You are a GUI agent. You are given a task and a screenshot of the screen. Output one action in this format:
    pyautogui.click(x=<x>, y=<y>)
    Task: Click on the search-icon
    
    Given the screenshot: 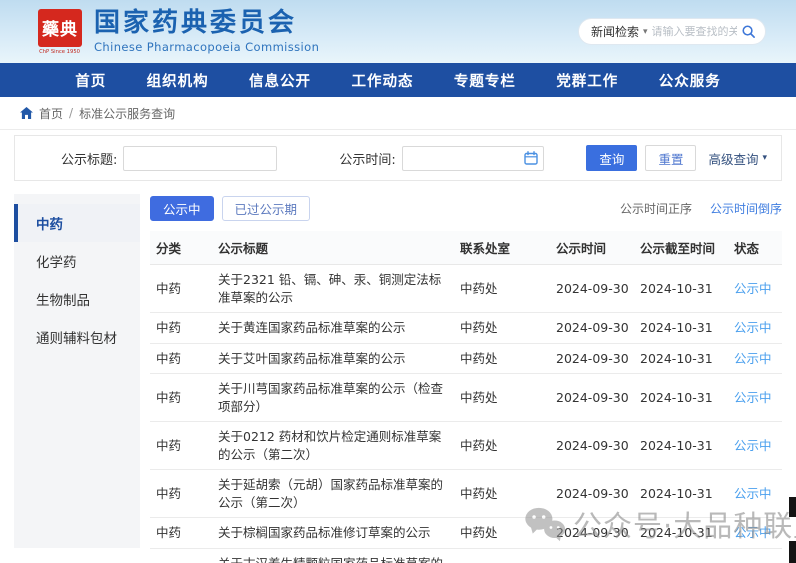 What is the action you would take?
    pyautogui.click(x=748, y=31)
    